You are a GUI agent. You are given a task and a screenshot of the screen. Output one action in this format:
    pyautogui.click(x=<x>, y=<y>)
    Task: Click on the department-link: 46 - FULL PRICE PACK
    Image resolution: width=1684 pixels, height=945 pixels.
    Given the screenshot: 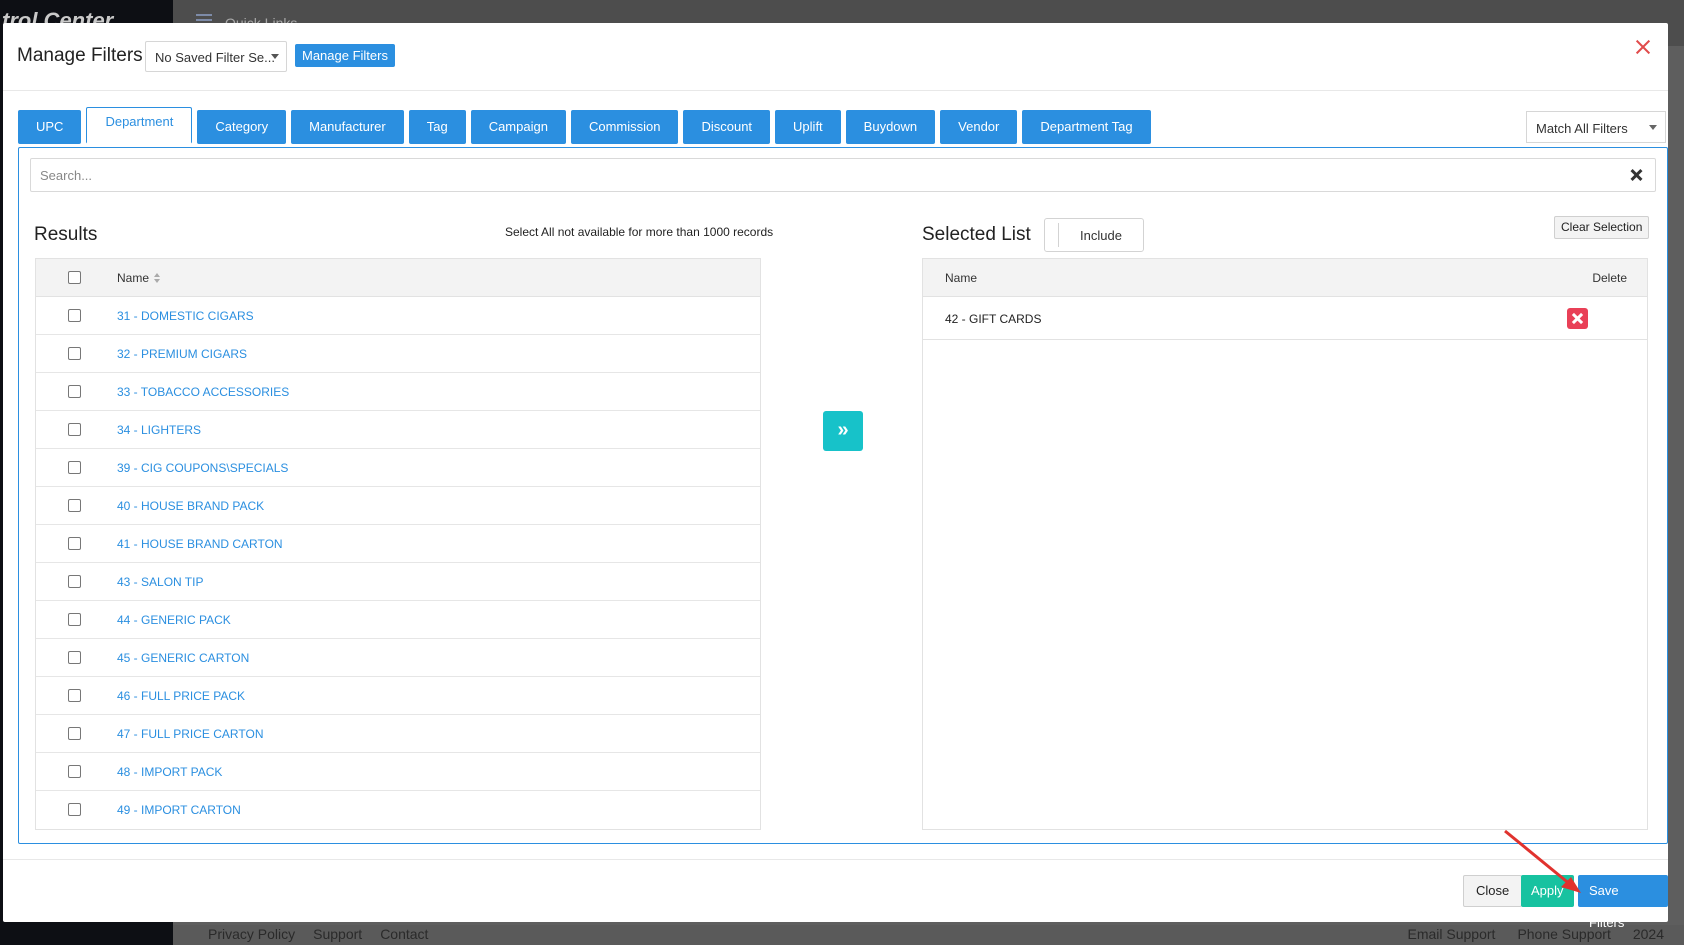 What is the action you would take?
    pyautogui.click(x=181, y=696)
    